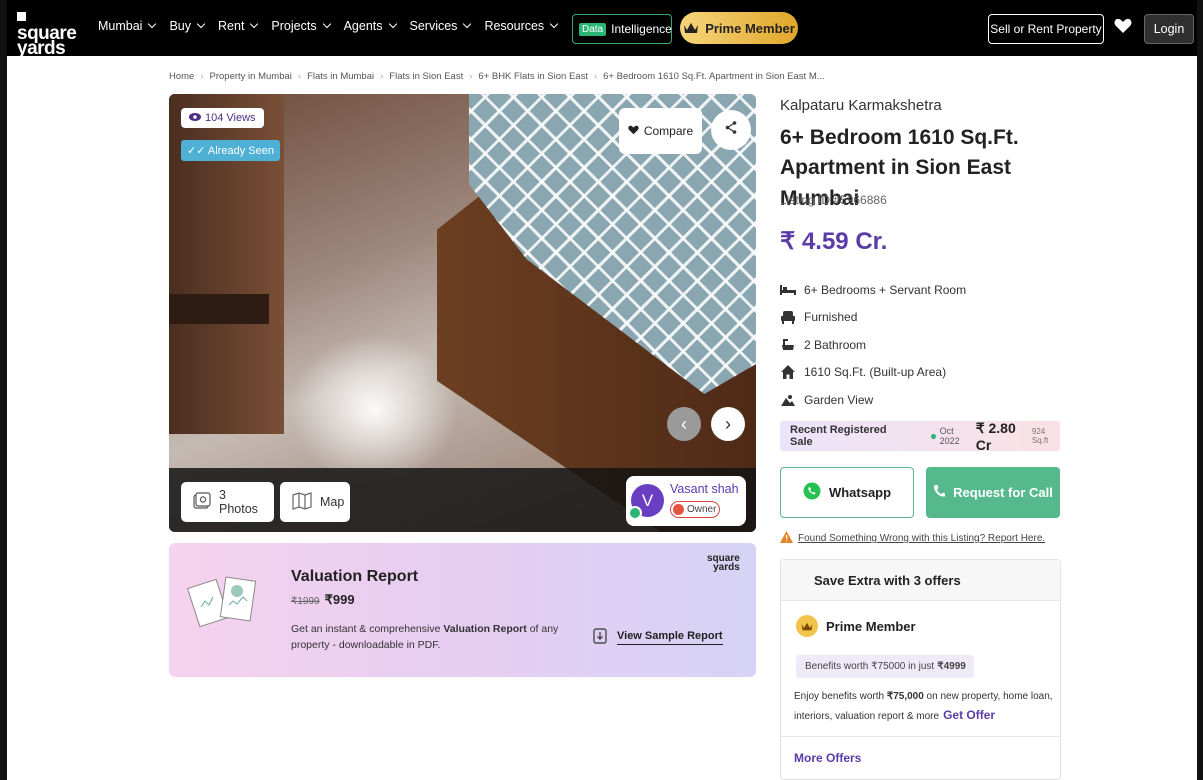  I want to click on request-call-button: Request for Call, so click(993, 492).